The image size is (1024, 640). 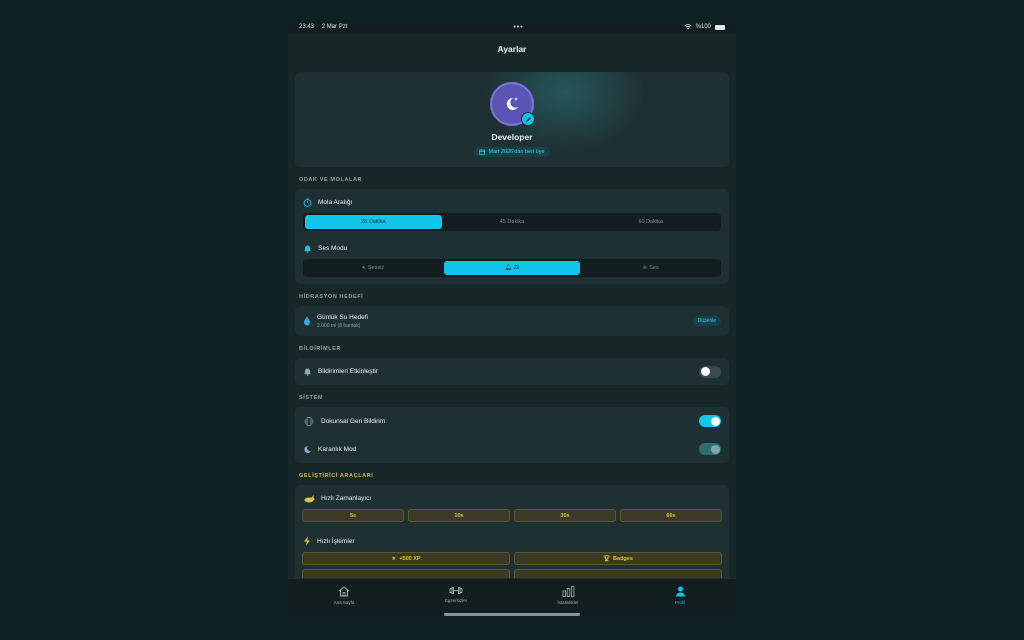 What do you see at coordinates (720, 27) in the screenshot?
I see `battery-icon` at bounding box center [720, 27].